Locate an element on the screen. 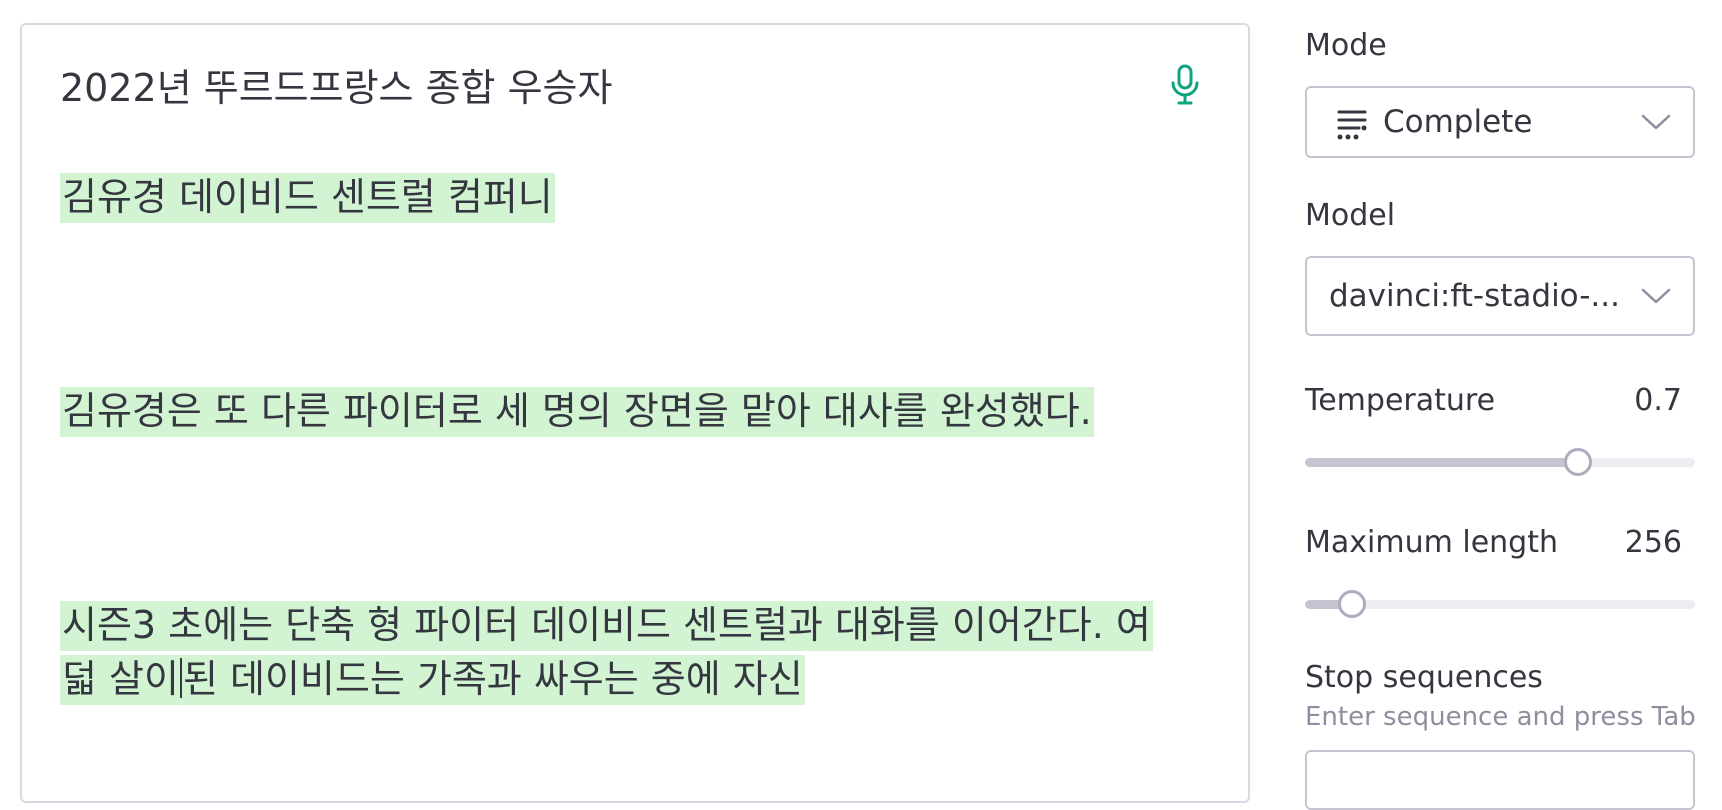  text-cursor is located at coordinates (180, 678).